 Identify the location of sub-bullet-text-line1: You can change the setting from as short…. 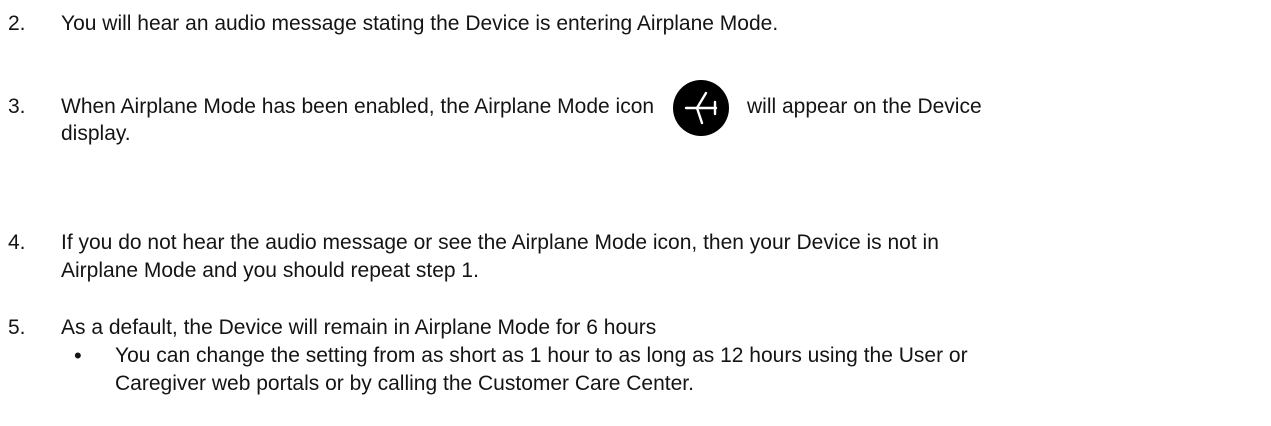
(541, 355).